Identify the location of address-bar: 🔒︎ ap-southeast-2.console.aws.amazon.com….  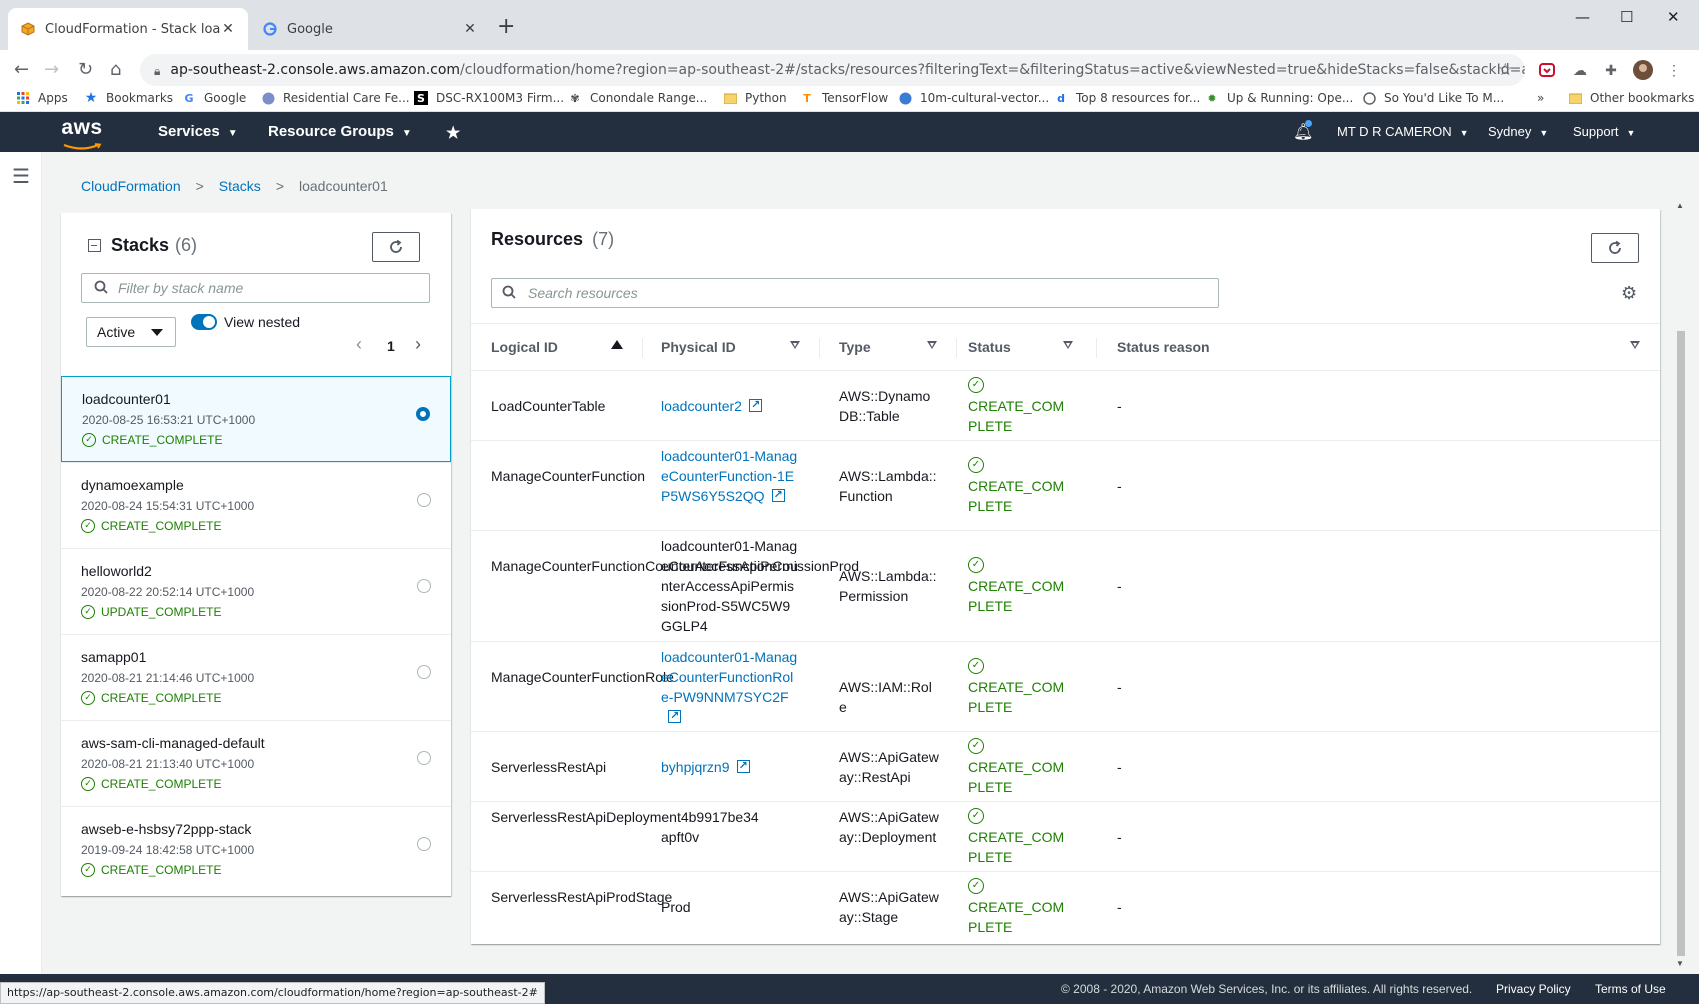
(832, 70).